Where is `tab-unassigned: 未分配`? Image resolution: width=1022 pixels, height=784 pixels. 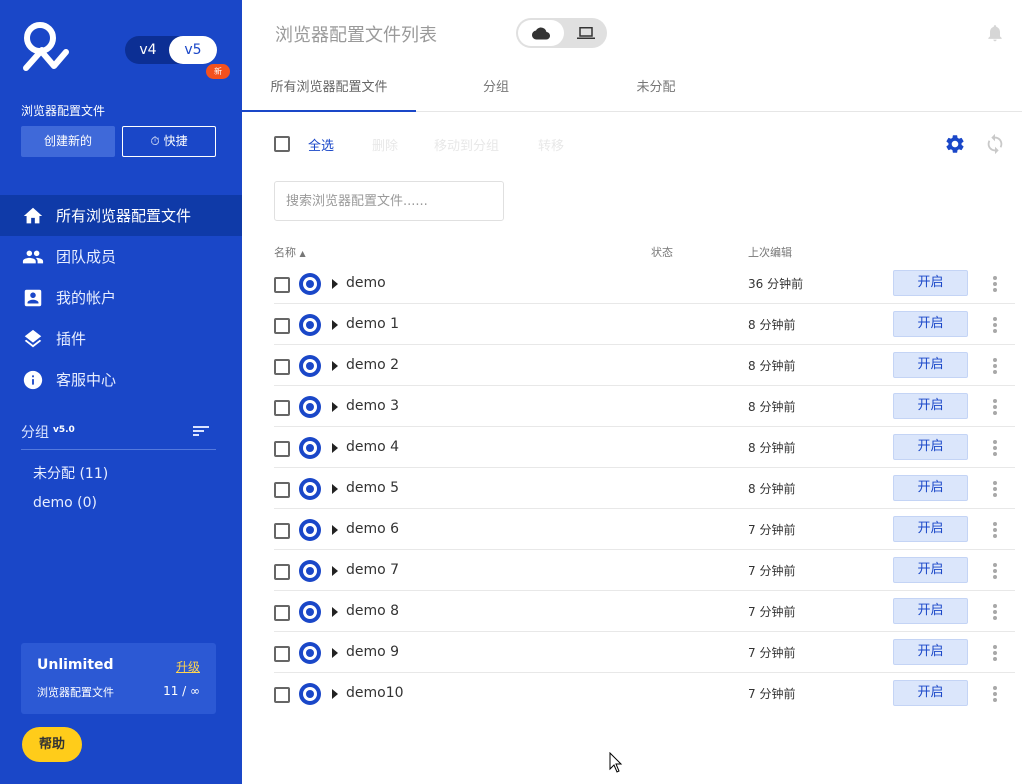
tab-unassigned: 未分配 is located at coordinates (656, 88).